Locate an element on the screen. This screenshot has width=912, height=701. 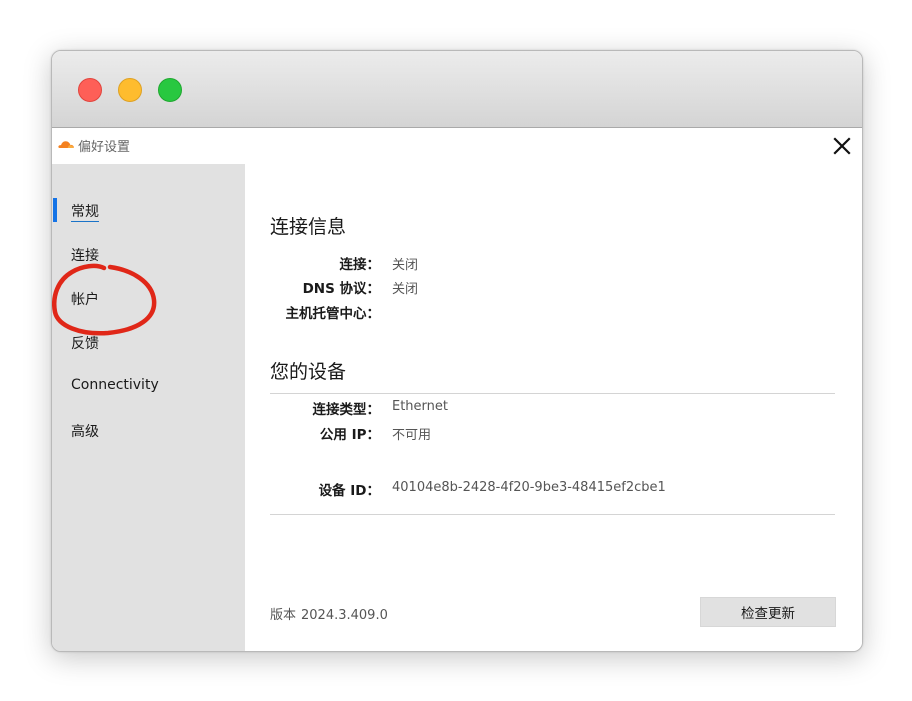
sidebar-item-account: 帐户 is located at coordinates (85, 299).